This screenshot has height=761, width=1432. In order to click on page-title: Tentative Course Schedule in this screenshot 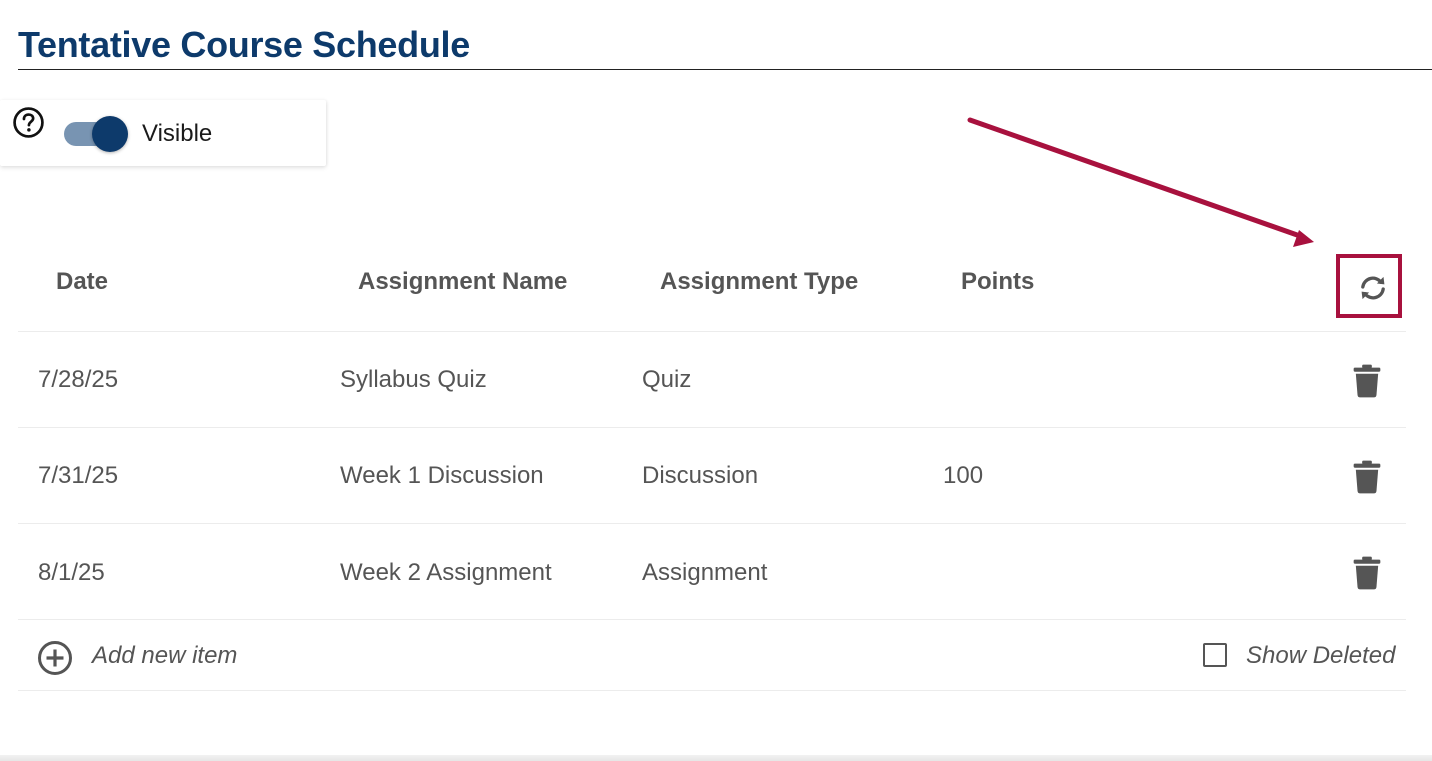, I will do `click(244, 44)`.